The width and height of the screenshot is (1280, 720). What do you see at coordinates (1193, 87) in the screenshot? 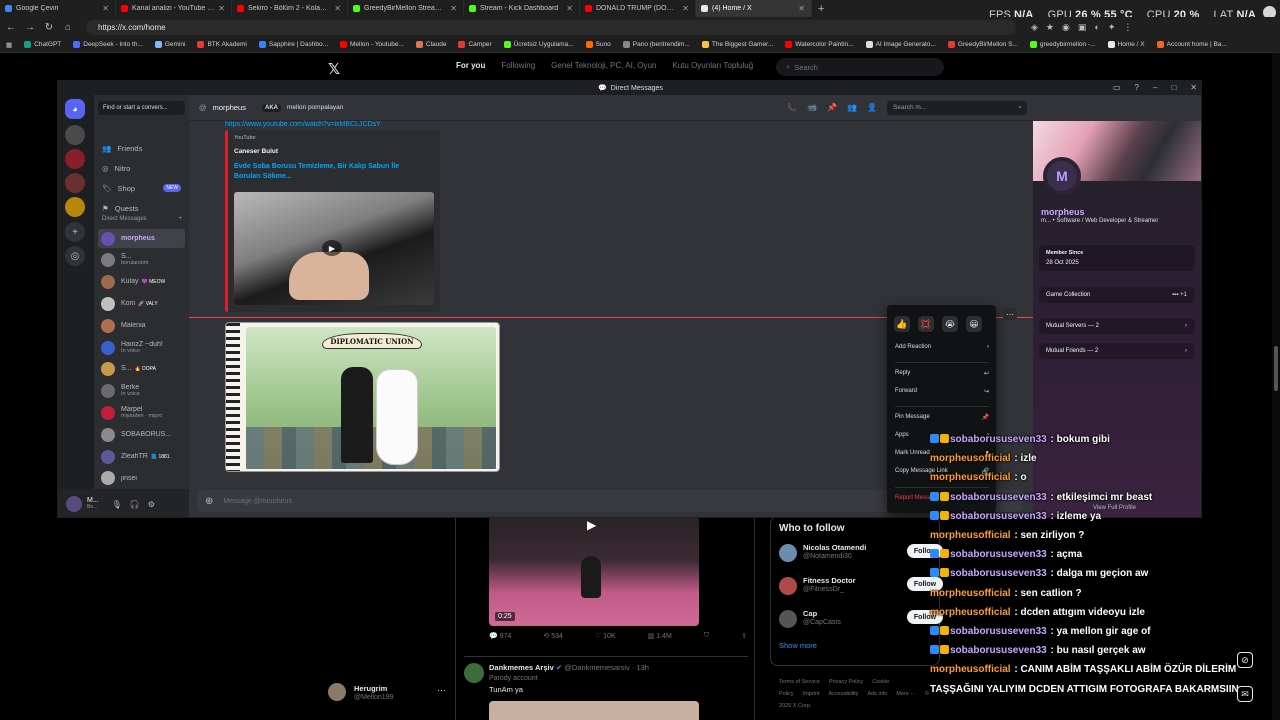
I see `close-icon: ✕` at bounding box center [1193, 87].